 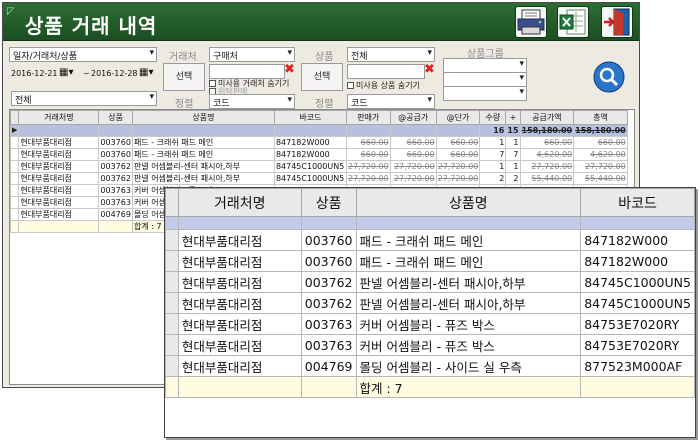 What do you see at coordinates (115, 214) in the screenshot?
I see `cell: 004769` at bounding box center [115, 214].